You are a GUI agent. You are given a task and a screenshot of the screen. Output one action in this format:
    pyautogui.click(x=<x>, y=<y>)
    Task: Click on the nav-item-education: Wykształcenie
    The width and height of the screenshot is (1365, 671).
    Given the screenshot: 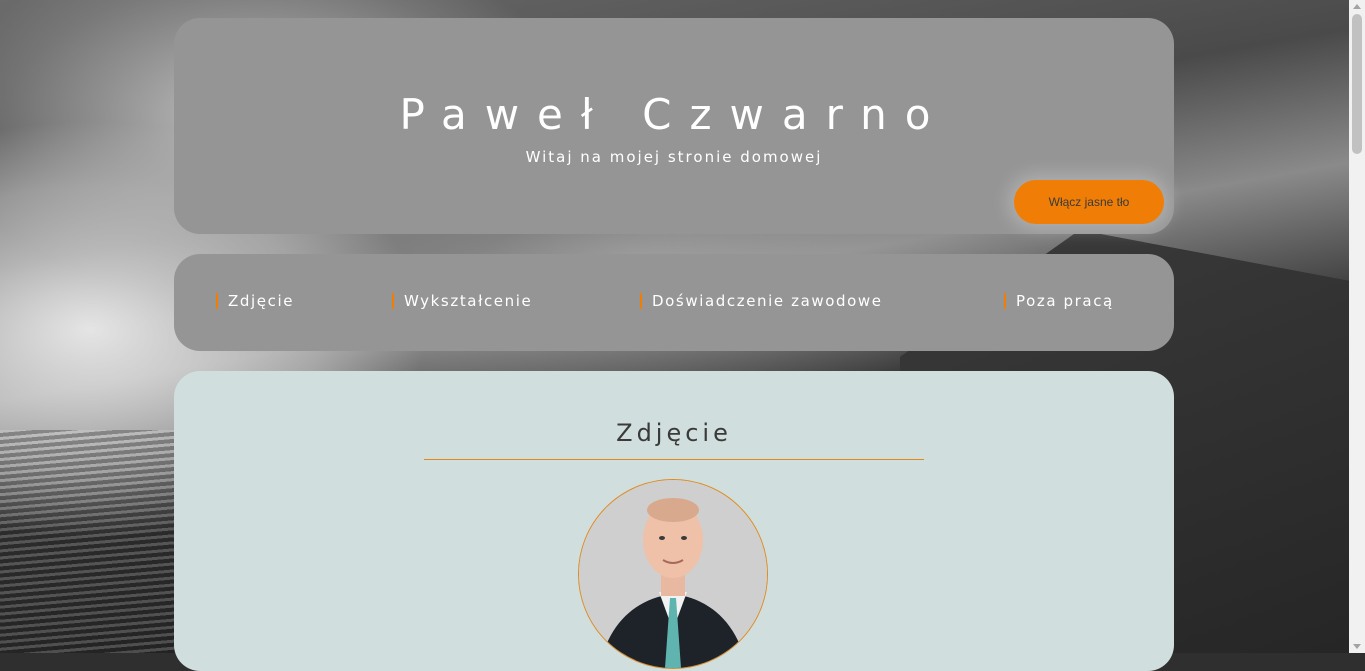 What is the action you would take?
    pyautogui.click(x=462, y=301)
    